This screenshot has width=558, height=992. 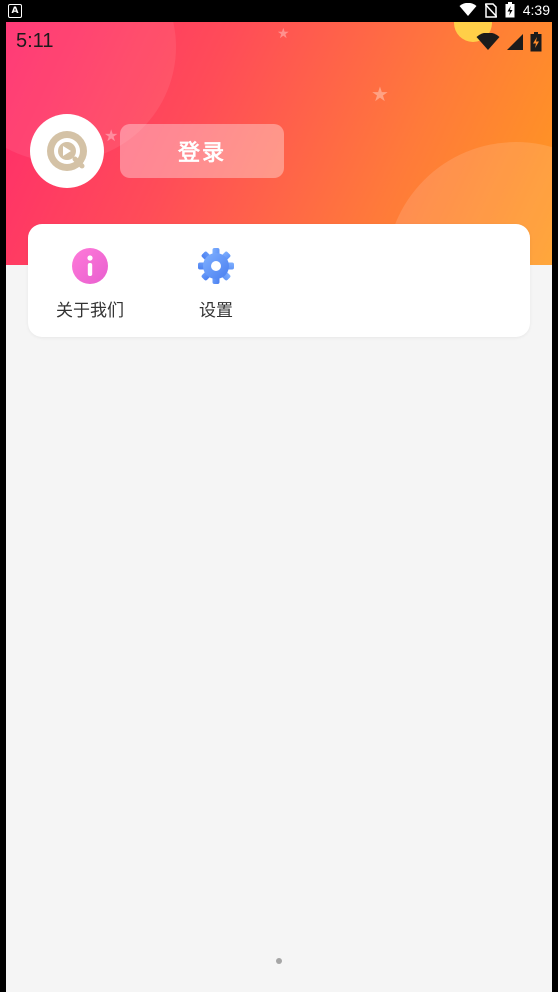 I want to click on system-time: 4:39, so click(x=536, y=10).